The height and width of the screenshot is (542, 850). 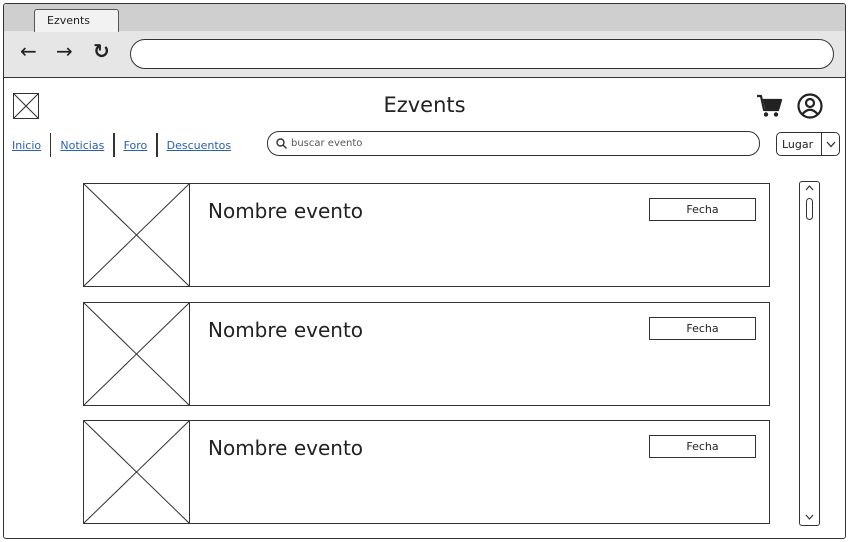 What do you see at coordinates (82, 145) in the screenshot?
I see `nav-link-noticias: Noticias` at bounding box center [82, 145].